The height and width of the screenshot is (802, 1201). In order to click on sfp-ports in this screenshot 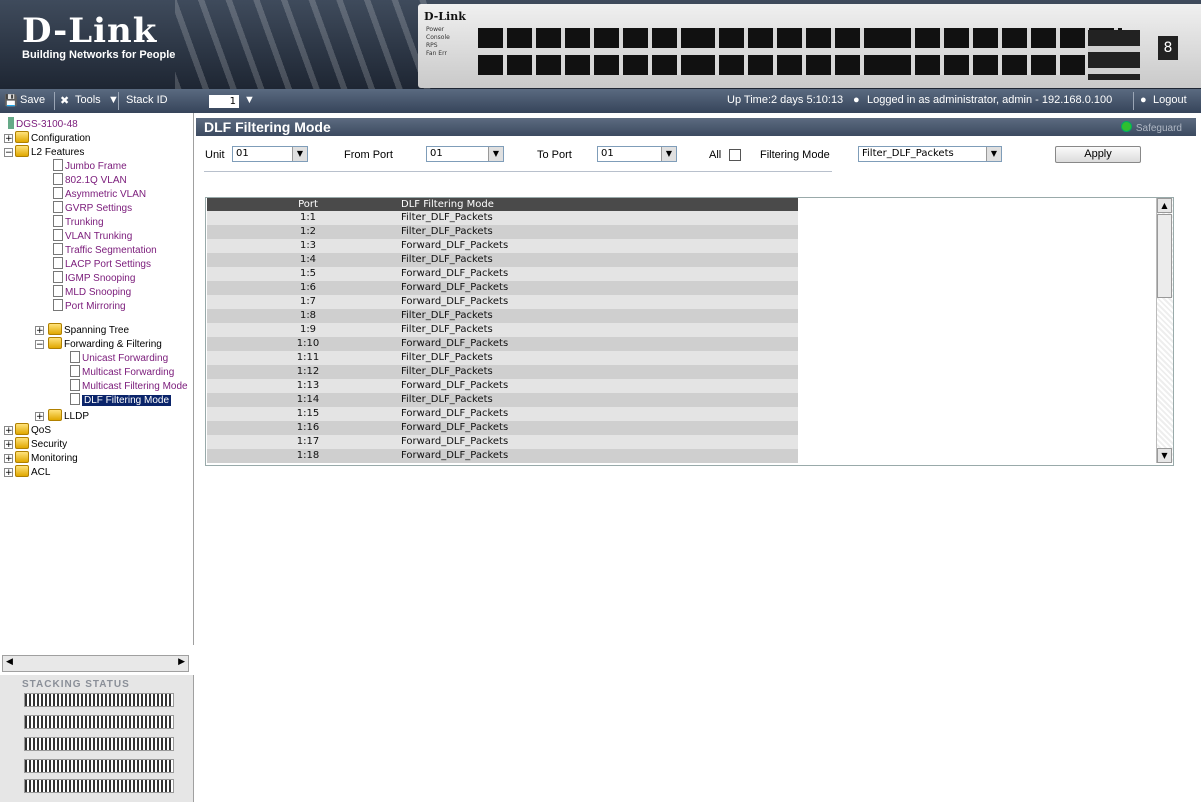, I will do `click(1114, 55)`.